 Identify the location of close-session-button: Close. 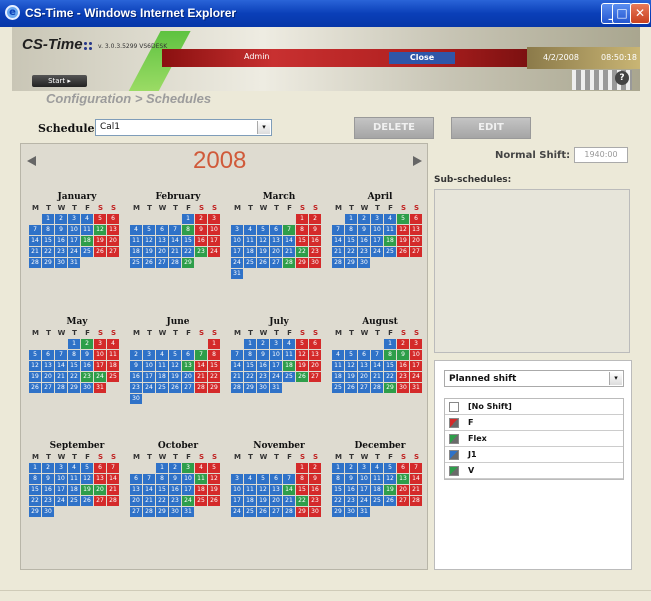
(422, 58).